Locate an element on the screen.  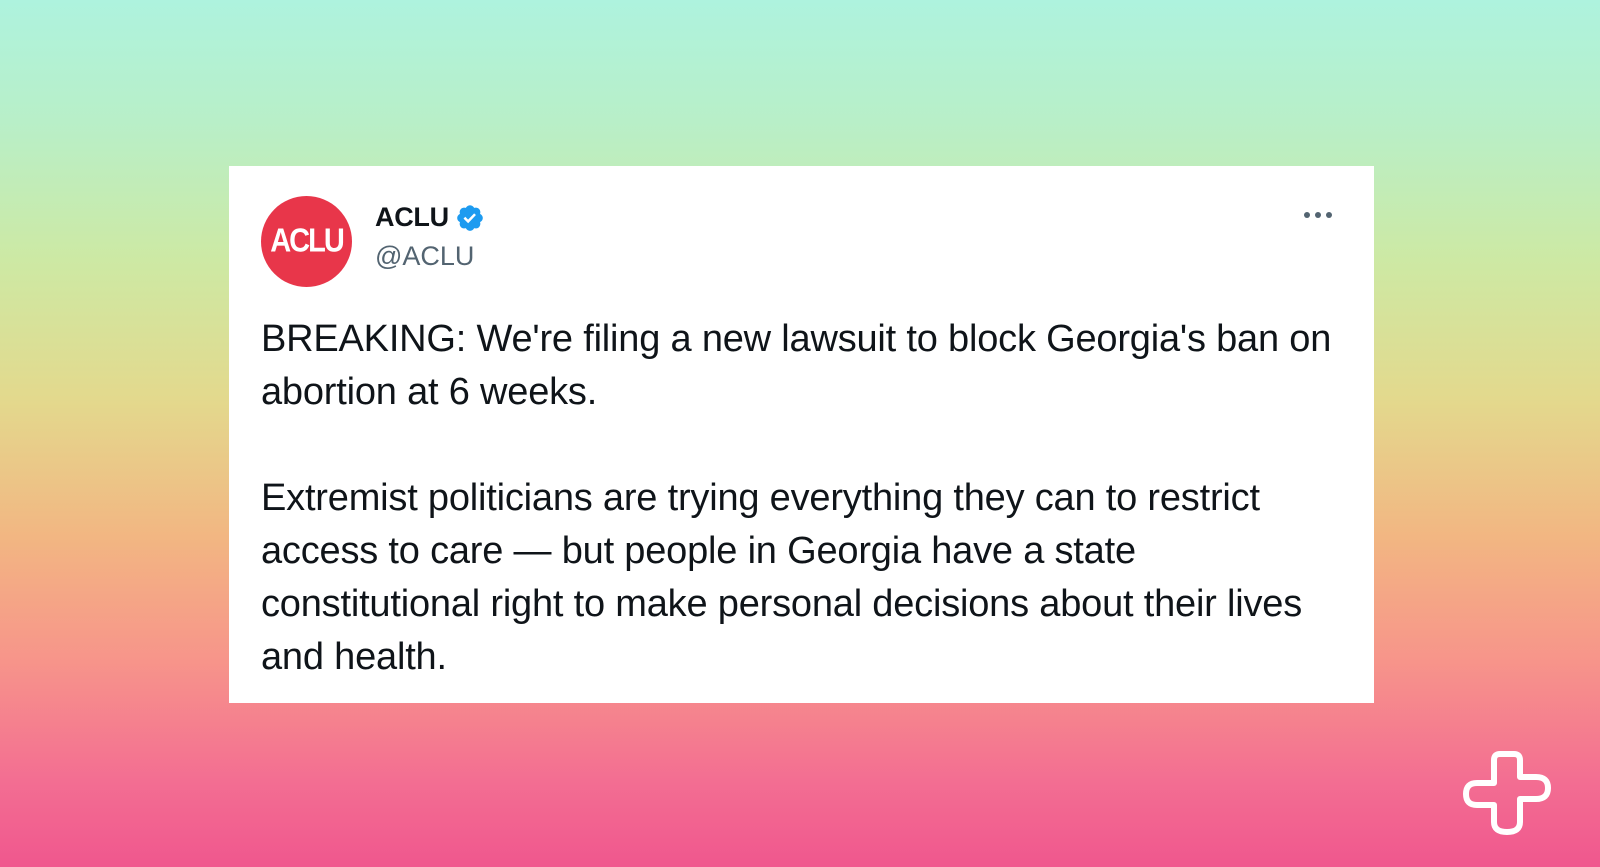
plus-logo-icon is located at coordinates (1507, 793).